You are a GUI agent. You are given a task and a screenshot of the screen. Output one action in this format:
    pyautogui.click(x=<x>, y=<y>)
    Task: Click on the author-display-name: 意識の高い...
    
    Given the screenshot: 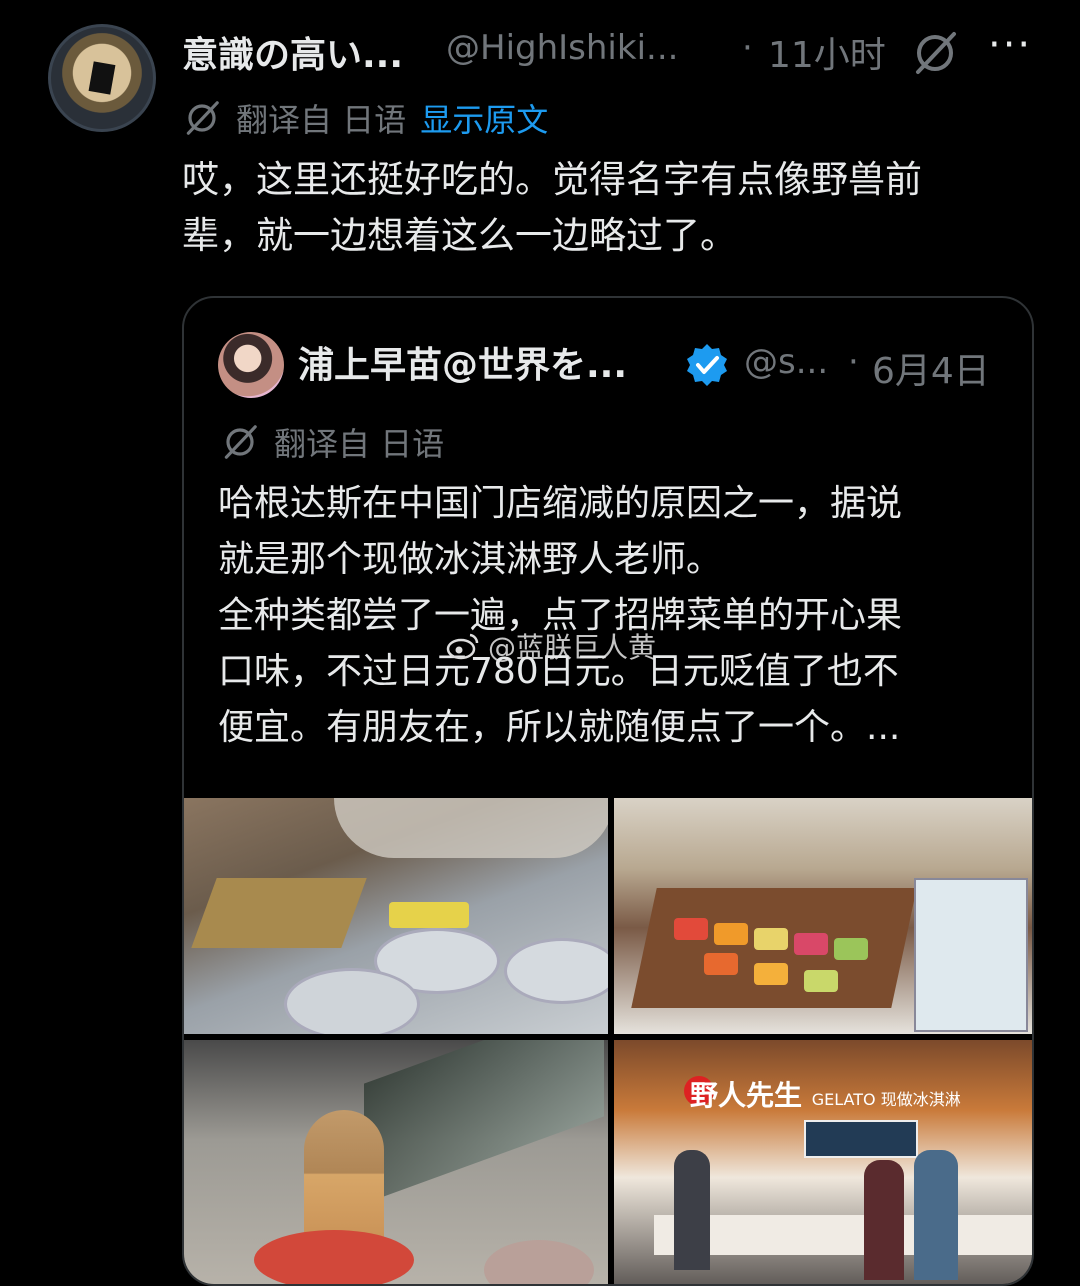 What is the action you would take?
    pyautogui.click(x=292, y=52)
    